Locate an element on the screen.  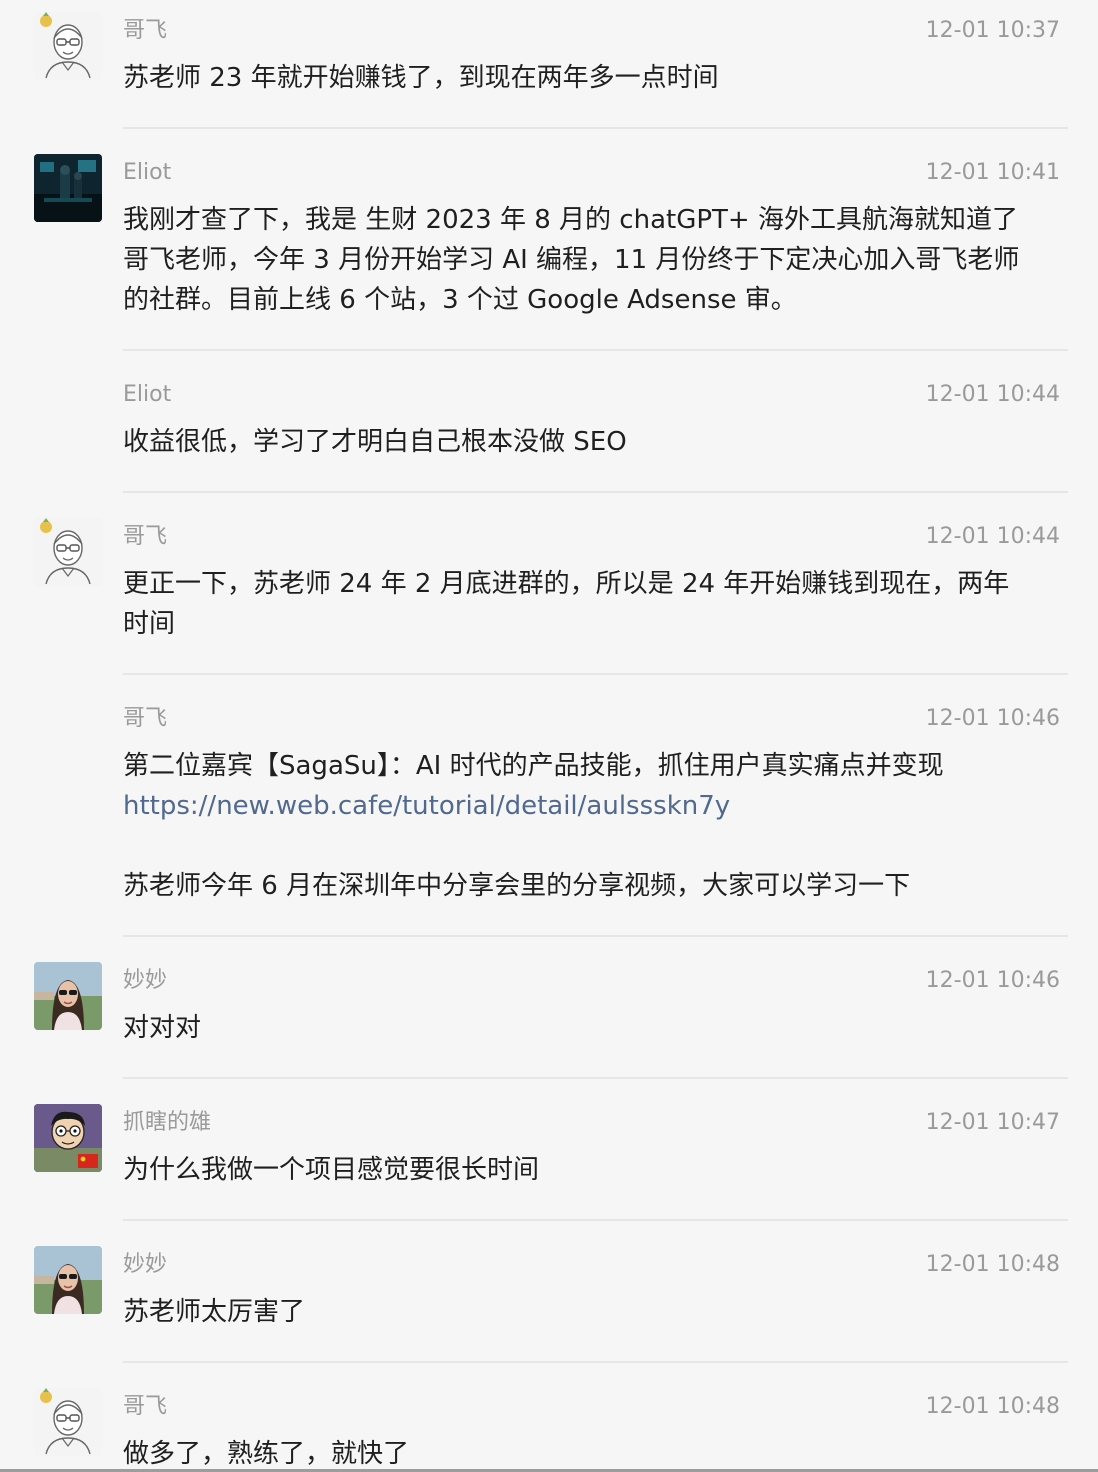
message-text-line: 苏老师今年 6 月在深圳年中分享会里的分享视频，大家可以学习一下 is located at coordinates (517, 886).